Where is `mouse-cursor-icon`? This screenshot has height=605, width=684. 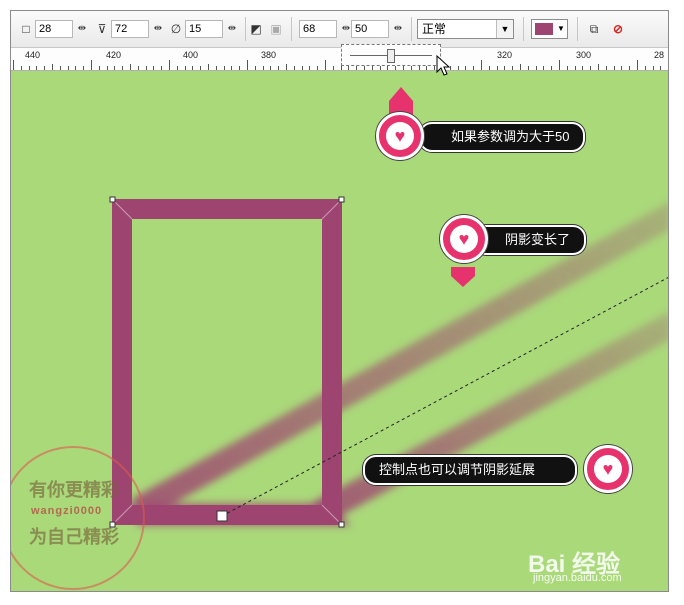
mouse-cursor-icon is located at coordinates (443, 65).